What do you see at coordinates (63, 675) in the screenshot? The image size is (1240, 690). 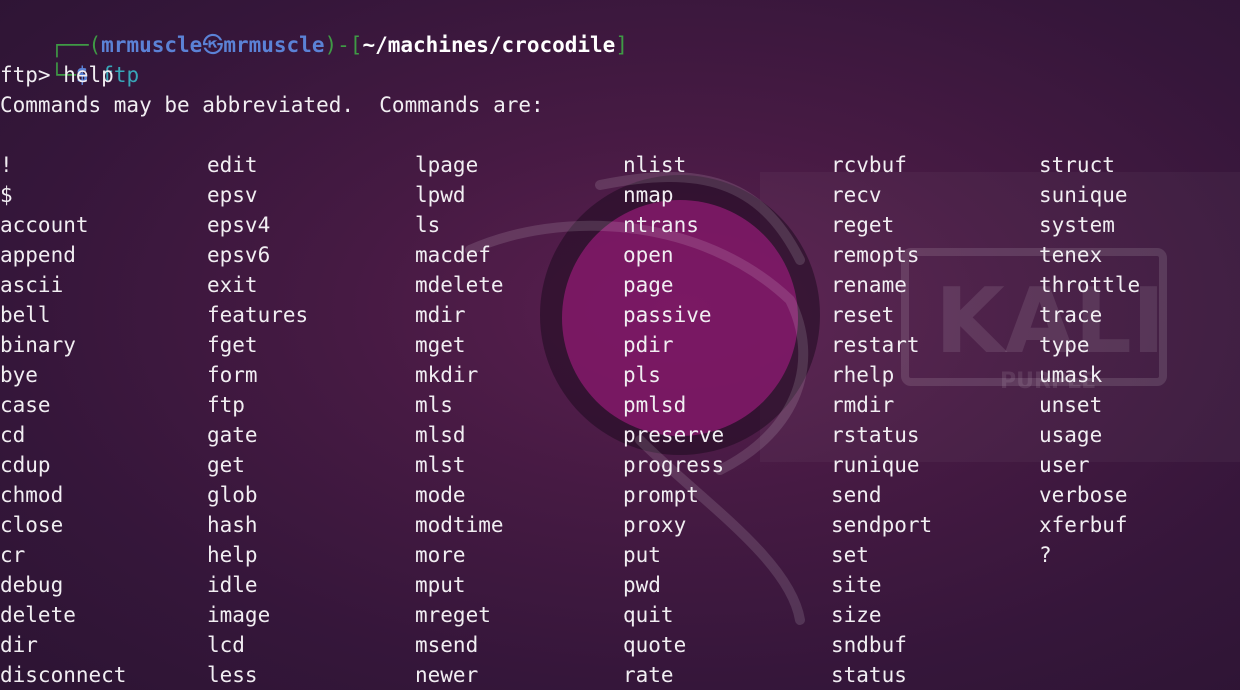 I see `ftp-command-item: disconnect` at bounding box center [63, 675].